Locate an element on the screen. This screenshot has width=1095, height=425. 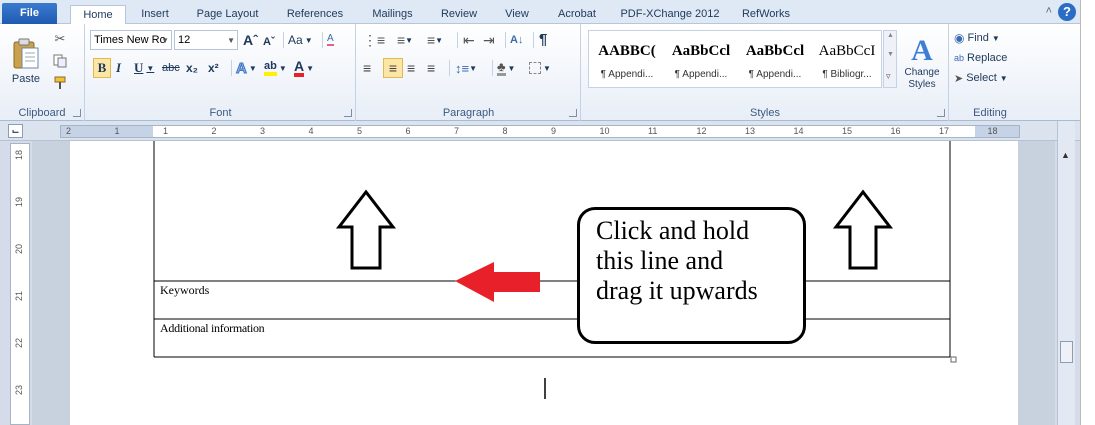
scrollbar-thumb is located at coordinates (1066, 352).